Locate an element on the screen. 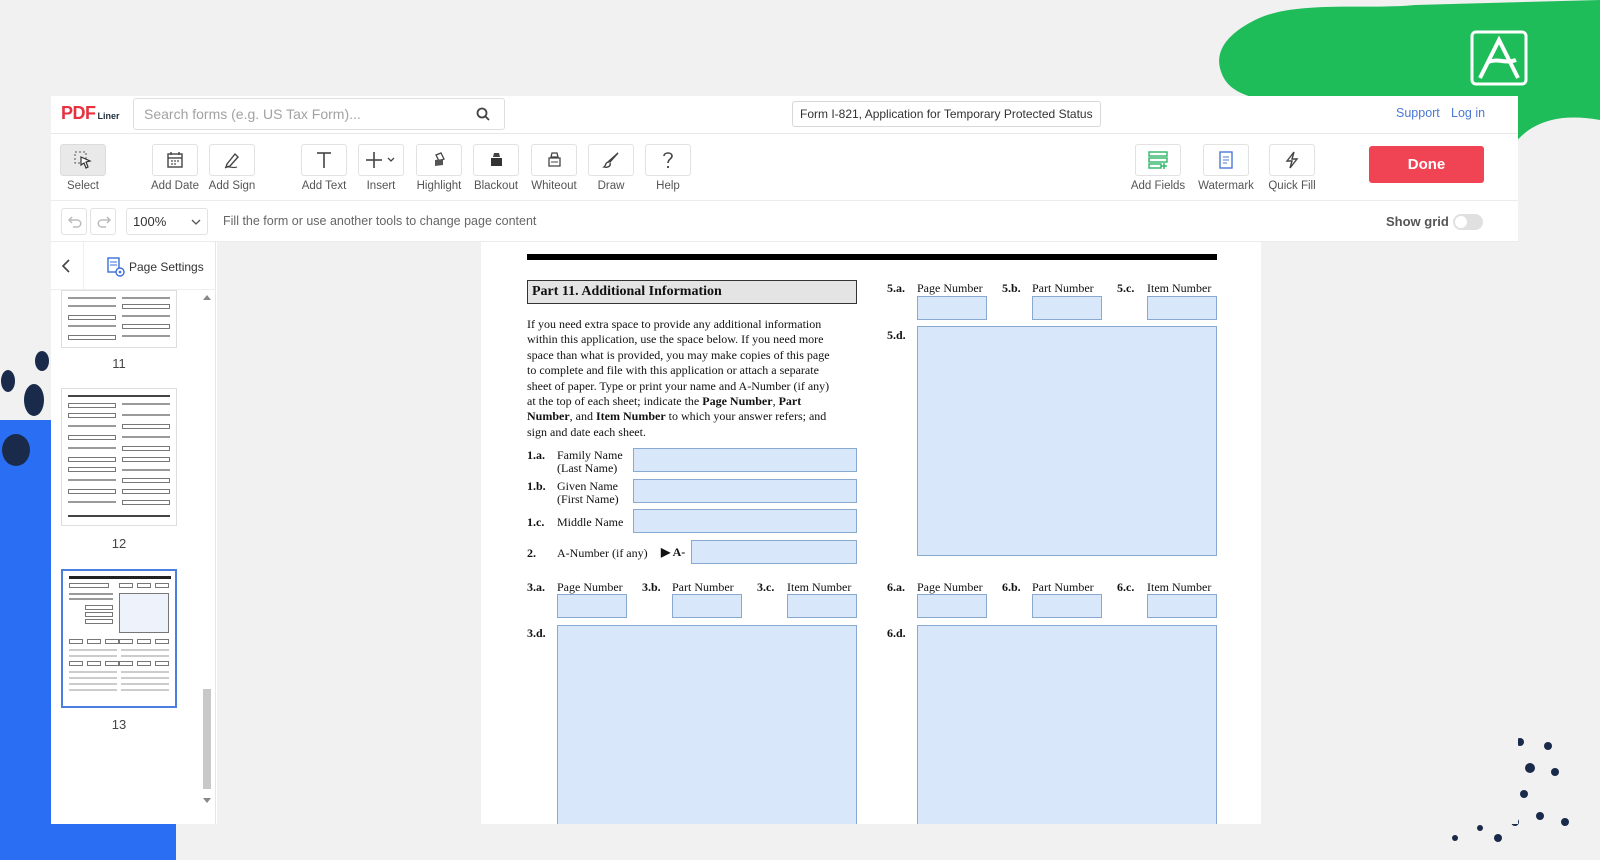 The height and width of the screenshot is (860, 1600). page-number-3a-field is located at coordinates (592, 606).